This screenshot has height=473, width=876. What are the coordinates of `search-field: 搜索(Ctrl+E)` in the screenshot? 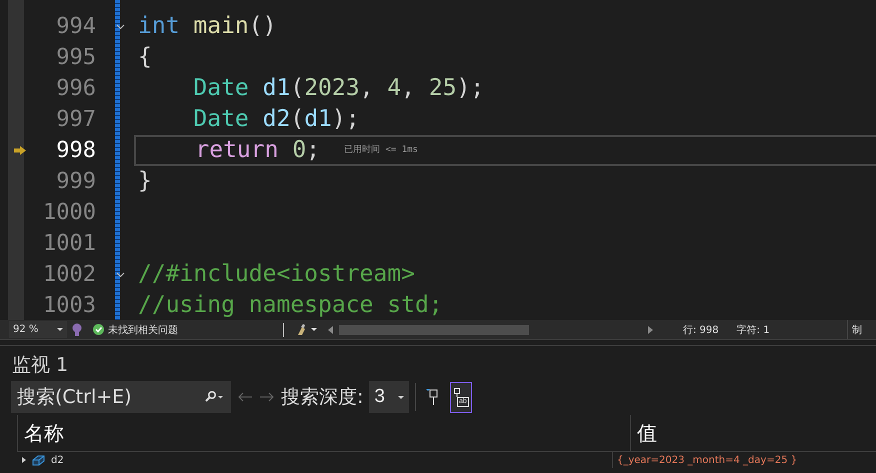 It's located at (121, 397).